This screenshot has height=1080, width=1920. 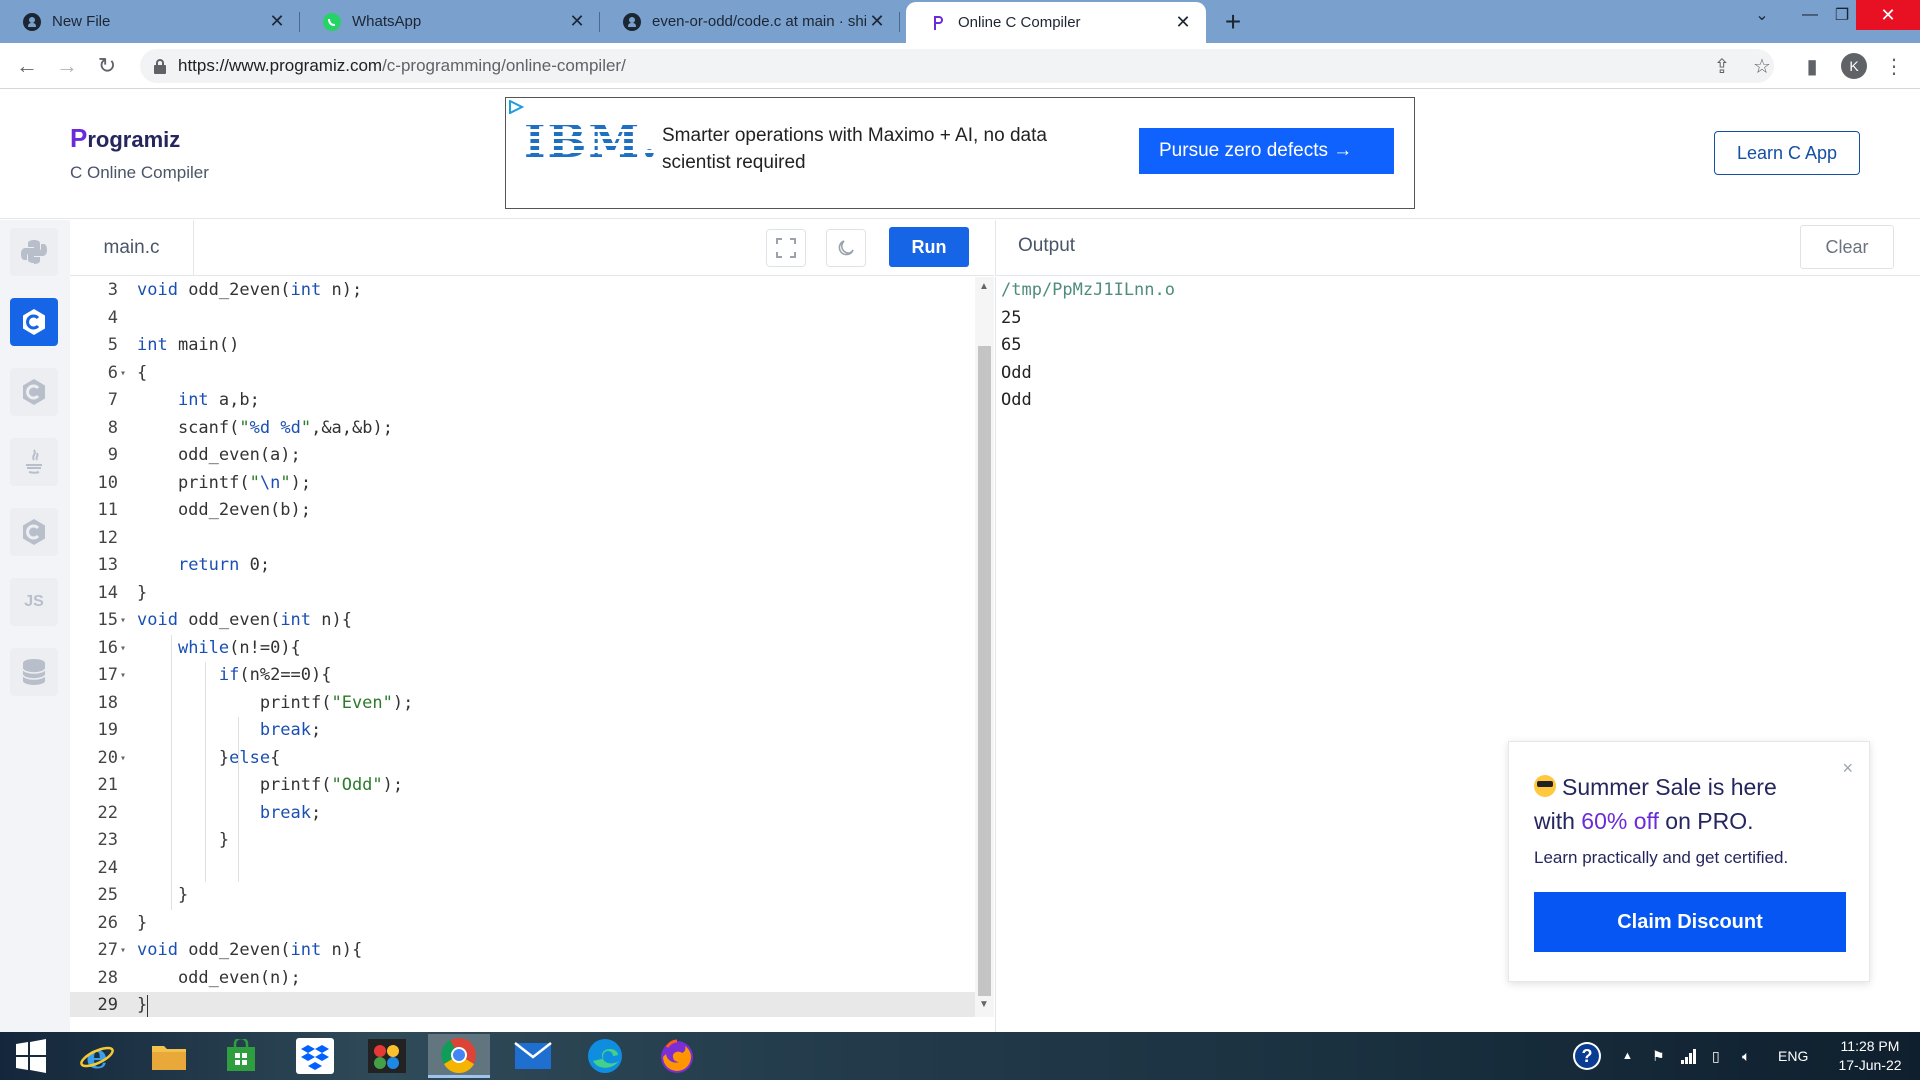 I want to click on code-line: 5 int main(), so click(x=523, y=346).